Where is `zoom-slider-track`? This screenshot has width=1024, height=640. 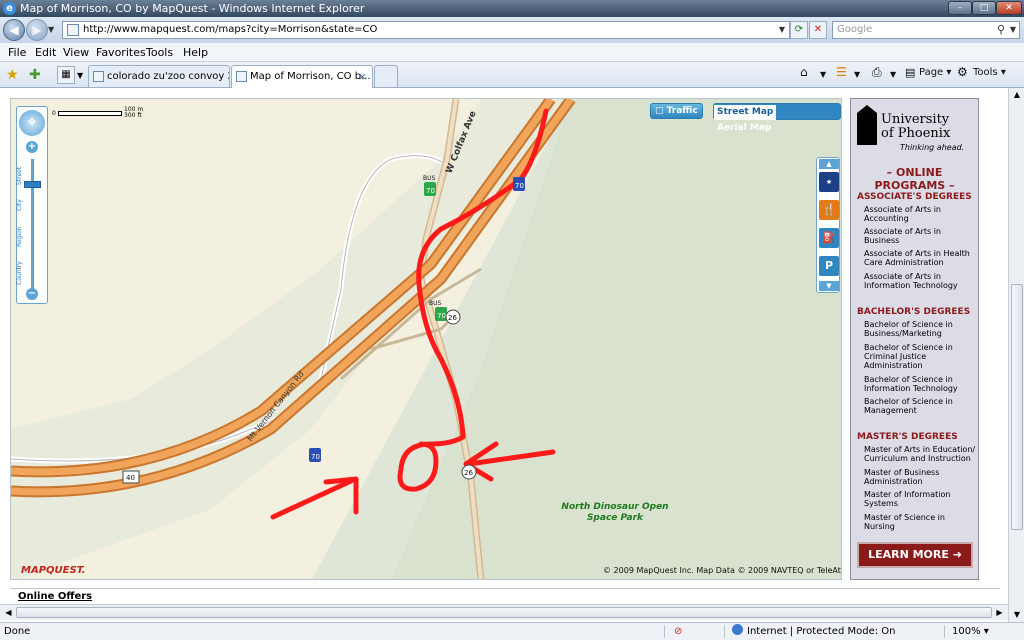 zoom-slider-track is located at coordinates (32, 224).